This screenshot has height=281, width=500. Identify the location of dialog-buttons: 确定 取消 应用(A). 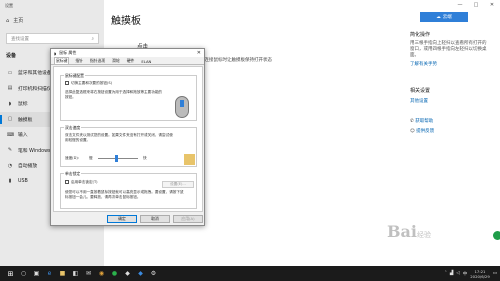
(155, 219).